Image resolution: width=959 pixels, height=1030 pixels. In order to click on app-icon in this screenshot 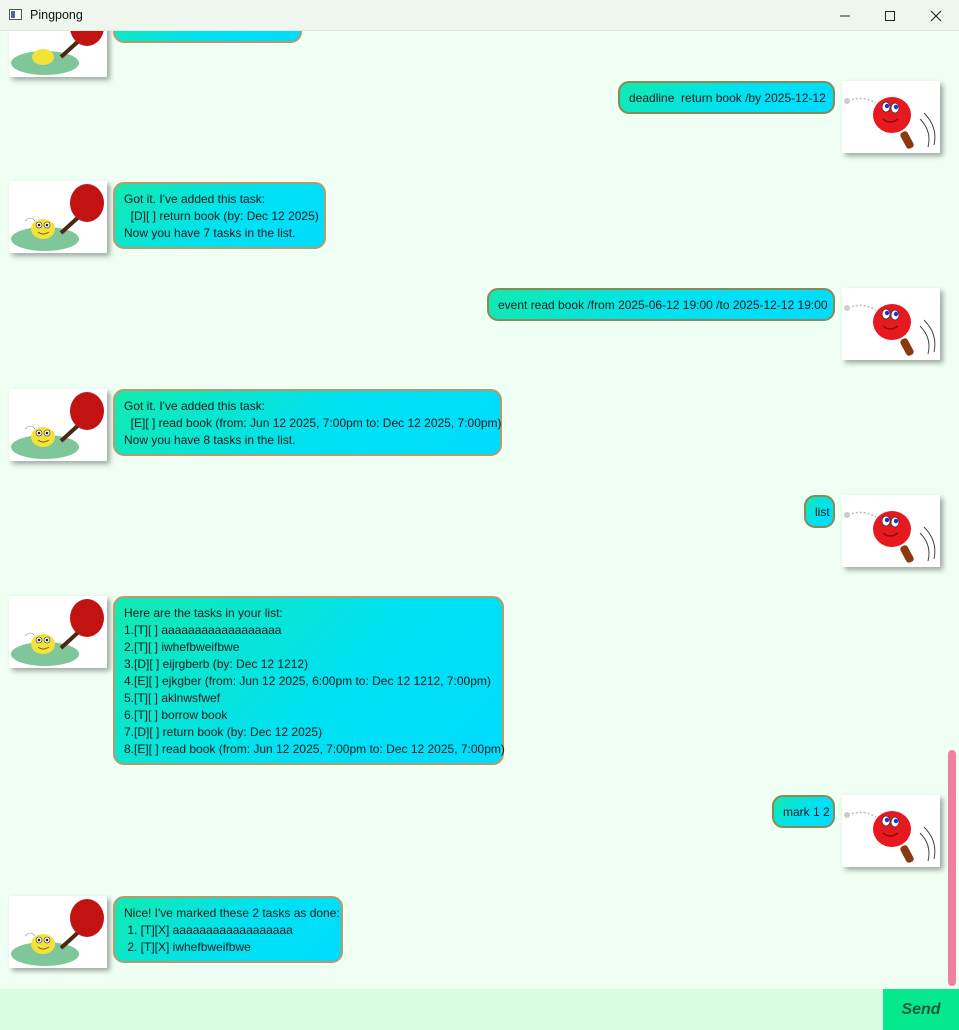, I will do `click(15, 14)`.